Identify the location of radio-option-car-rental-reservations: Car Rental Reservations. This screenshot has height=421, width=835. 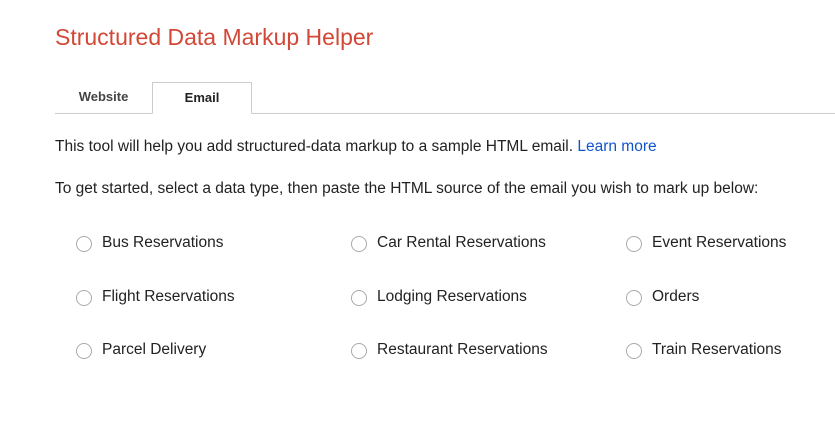
(448, 243).